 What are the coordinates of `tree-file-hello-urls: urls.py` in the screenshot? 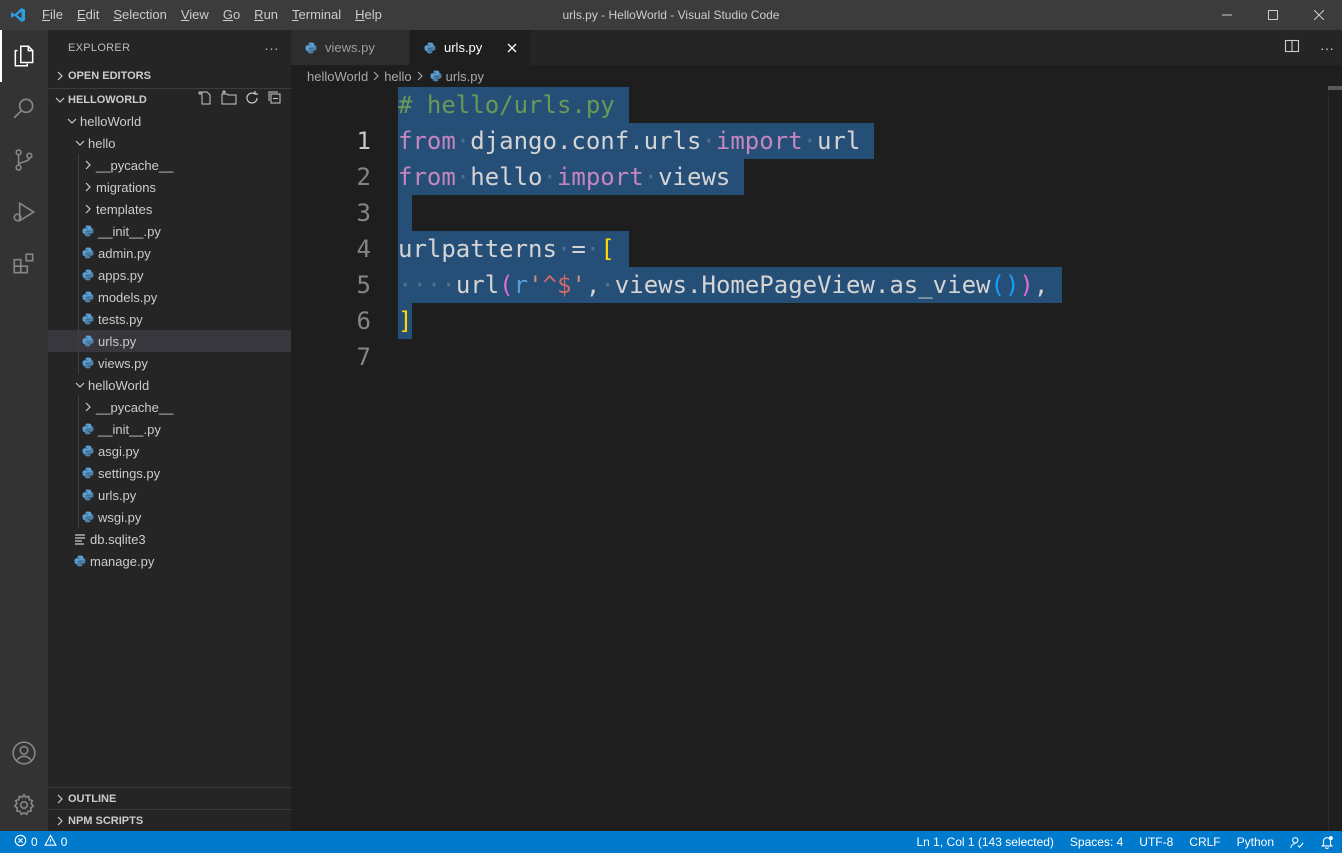 It's located at (169, 341).